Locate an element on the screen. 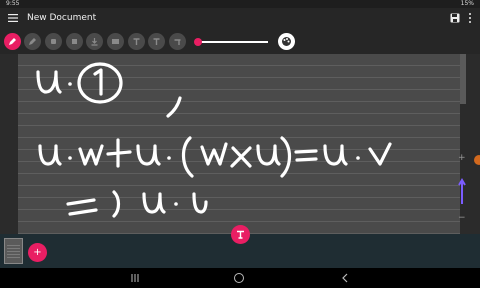  app-bar: New Document is located at coordinates (240, 19).